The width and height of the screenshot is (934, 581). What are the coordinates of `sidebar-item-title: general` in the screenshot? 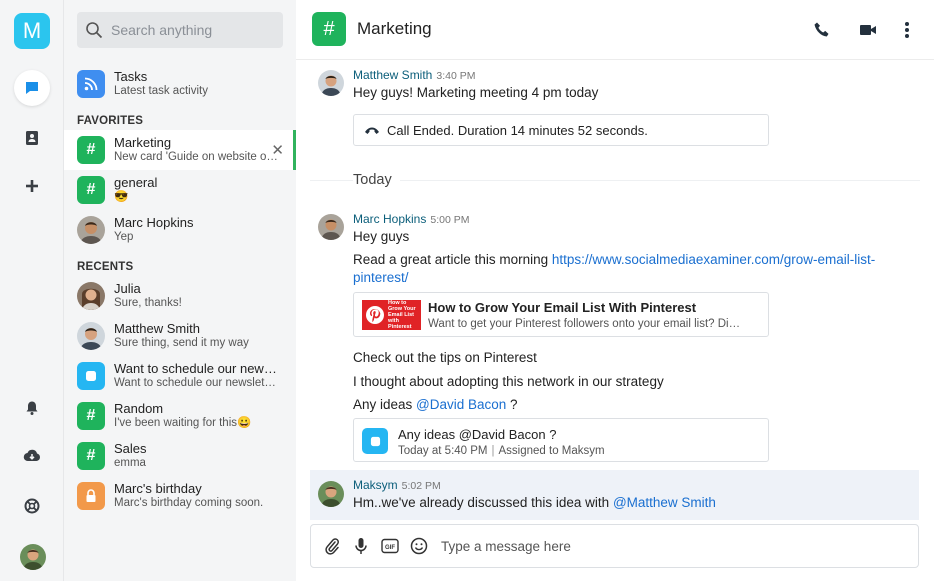 It's located at (136, 182).